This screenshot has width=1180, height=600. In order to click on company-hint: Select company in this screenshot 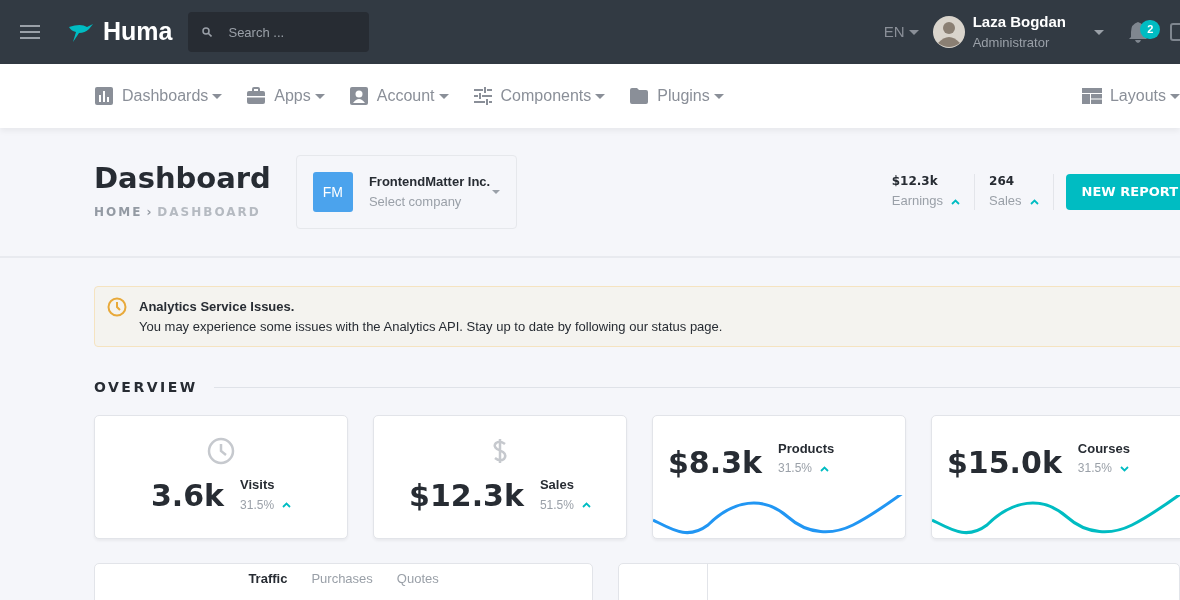, I will do `click(415, 202)`.